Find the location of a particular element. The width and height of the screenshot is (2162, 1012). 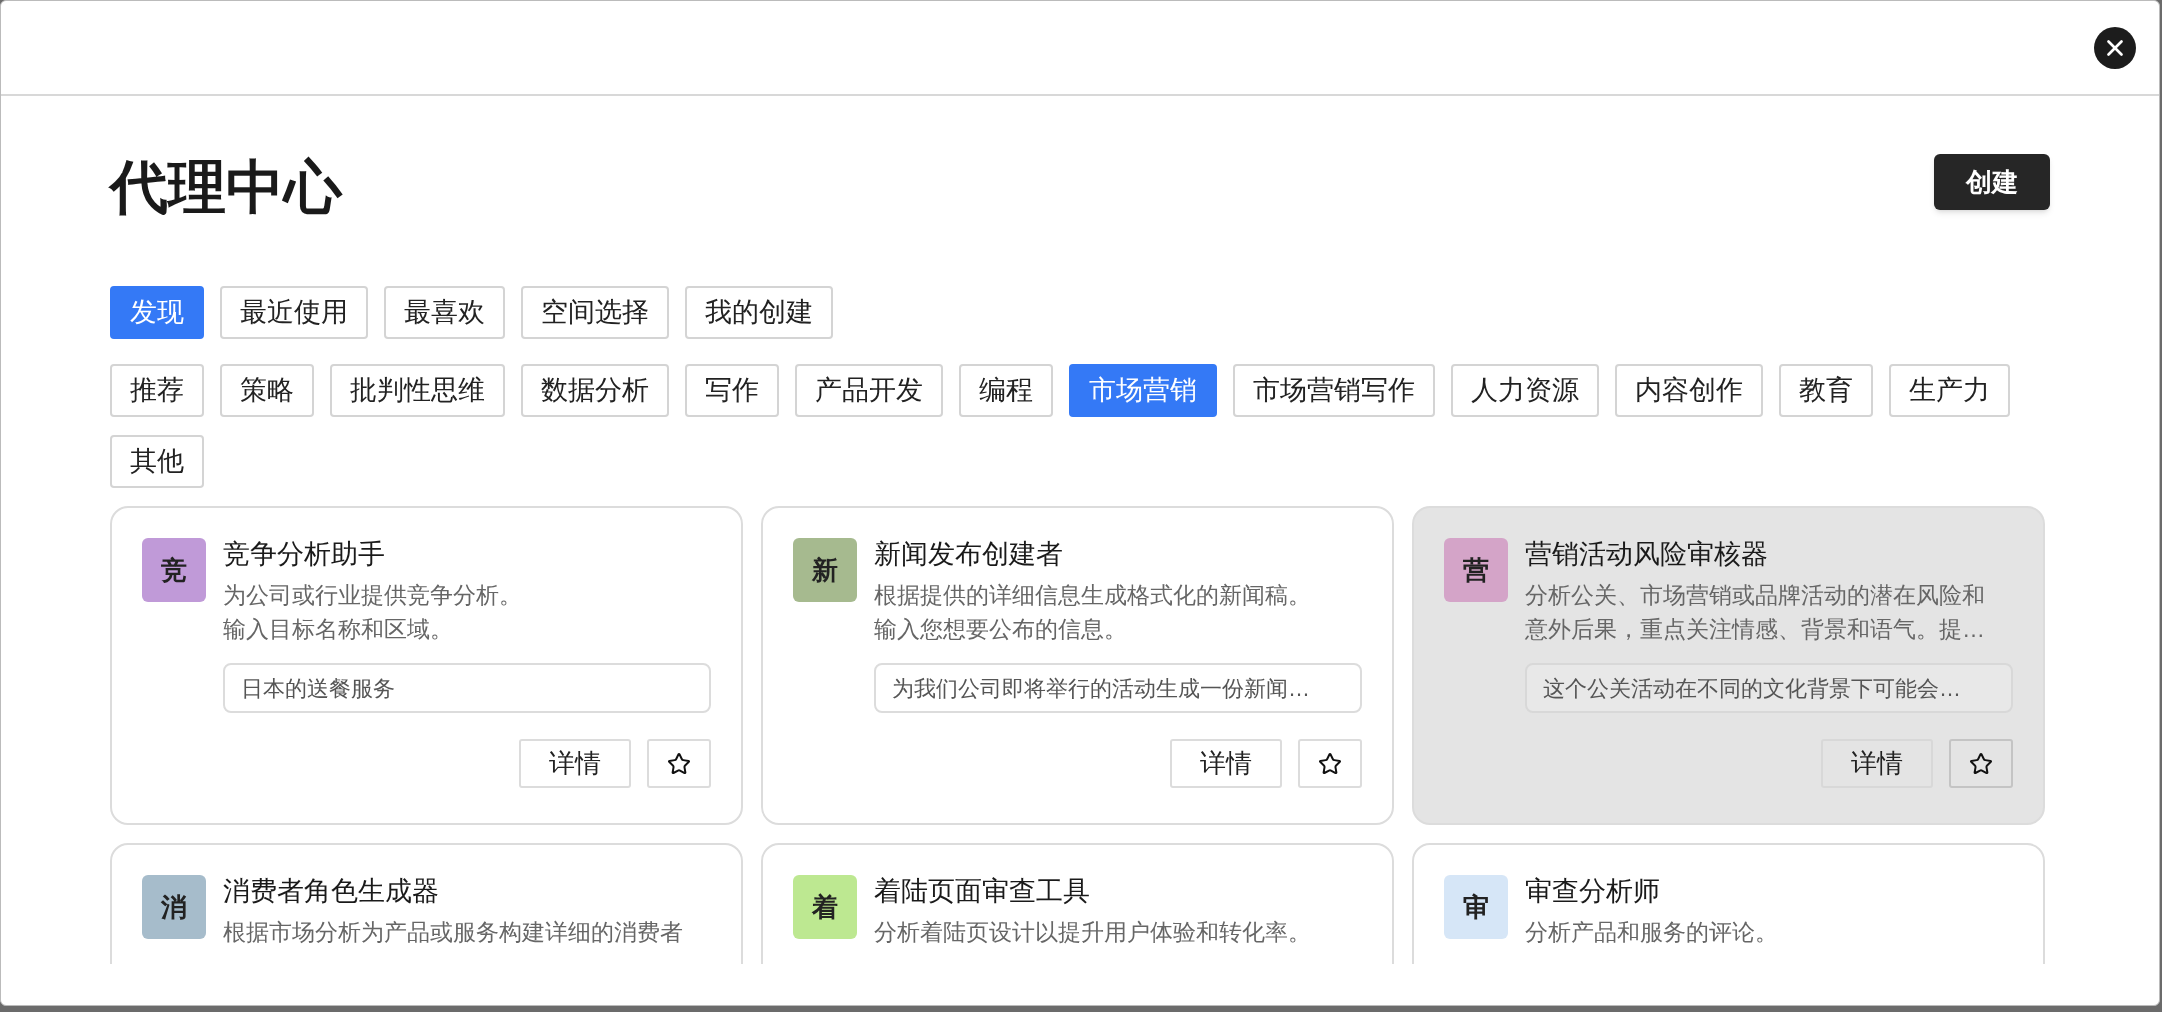

agent-name: 新闻发布创建者 is located at coordinates (969, 554).